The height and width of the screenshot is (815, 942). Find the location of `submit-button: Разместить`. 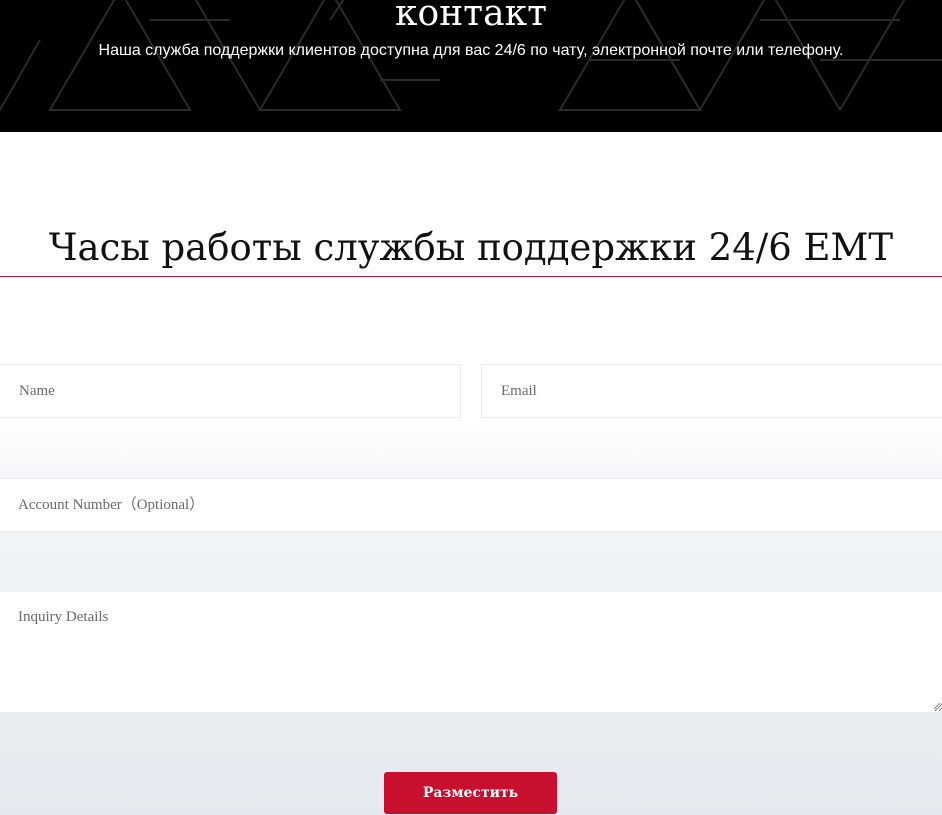

submit-button: Разместить is located at coordinates (470, 793).